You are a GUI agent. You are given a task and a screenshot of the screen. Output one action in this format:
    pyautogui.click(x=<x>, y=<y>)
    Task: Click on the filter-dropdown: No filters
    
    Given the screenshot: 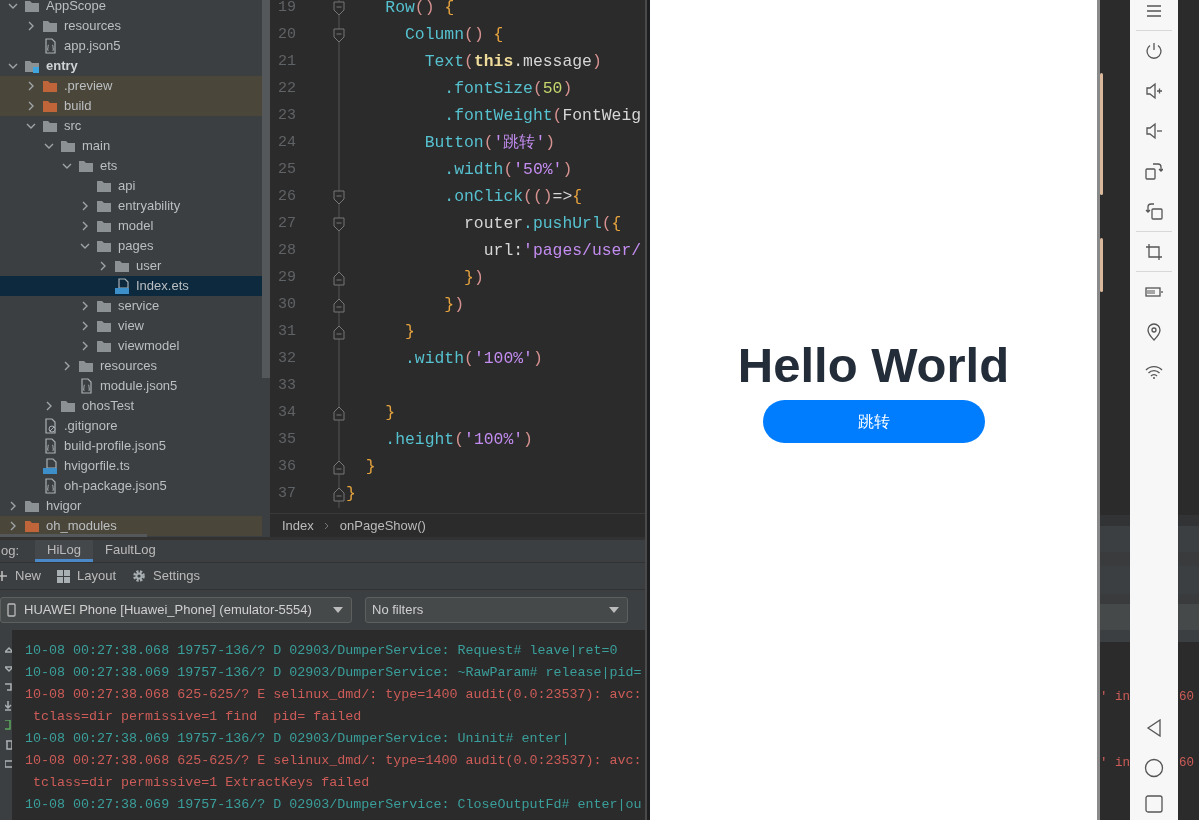 What is the action you would take?
    pyautogui.click(x=496, y=610)
    